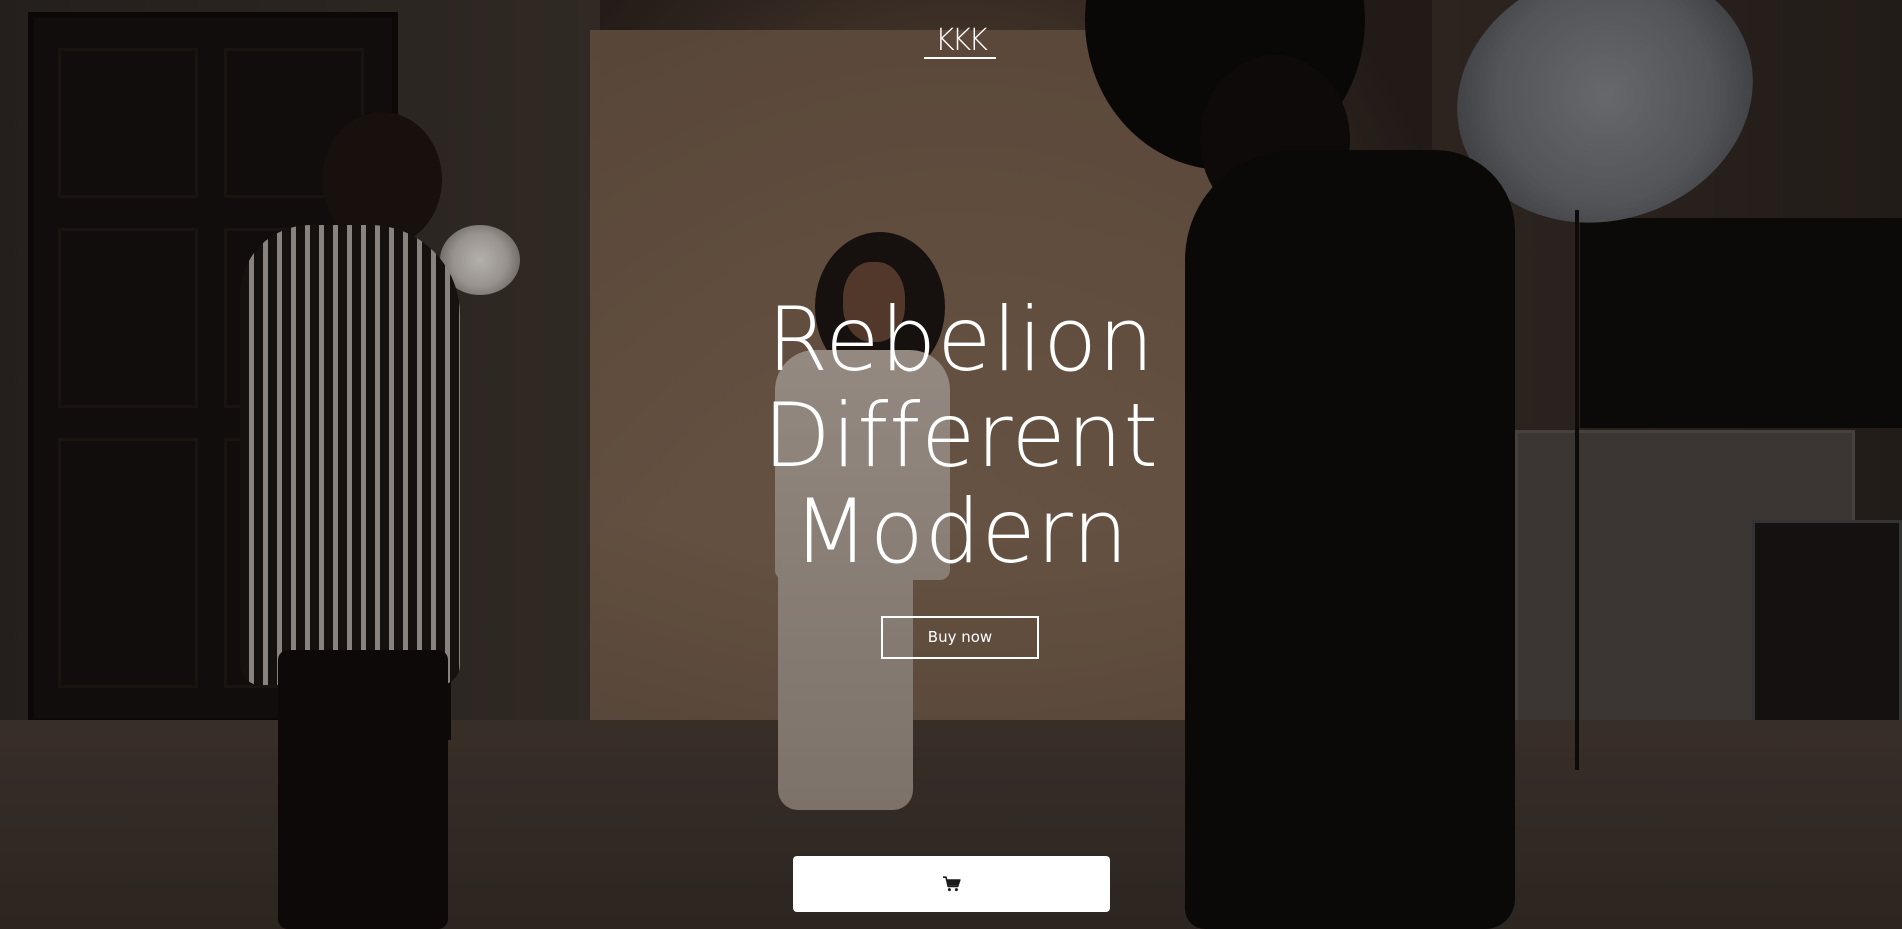 This screenshot has height=929, width=1902. I want to click on headline-line-1: Rebelion, so click(961, 339).